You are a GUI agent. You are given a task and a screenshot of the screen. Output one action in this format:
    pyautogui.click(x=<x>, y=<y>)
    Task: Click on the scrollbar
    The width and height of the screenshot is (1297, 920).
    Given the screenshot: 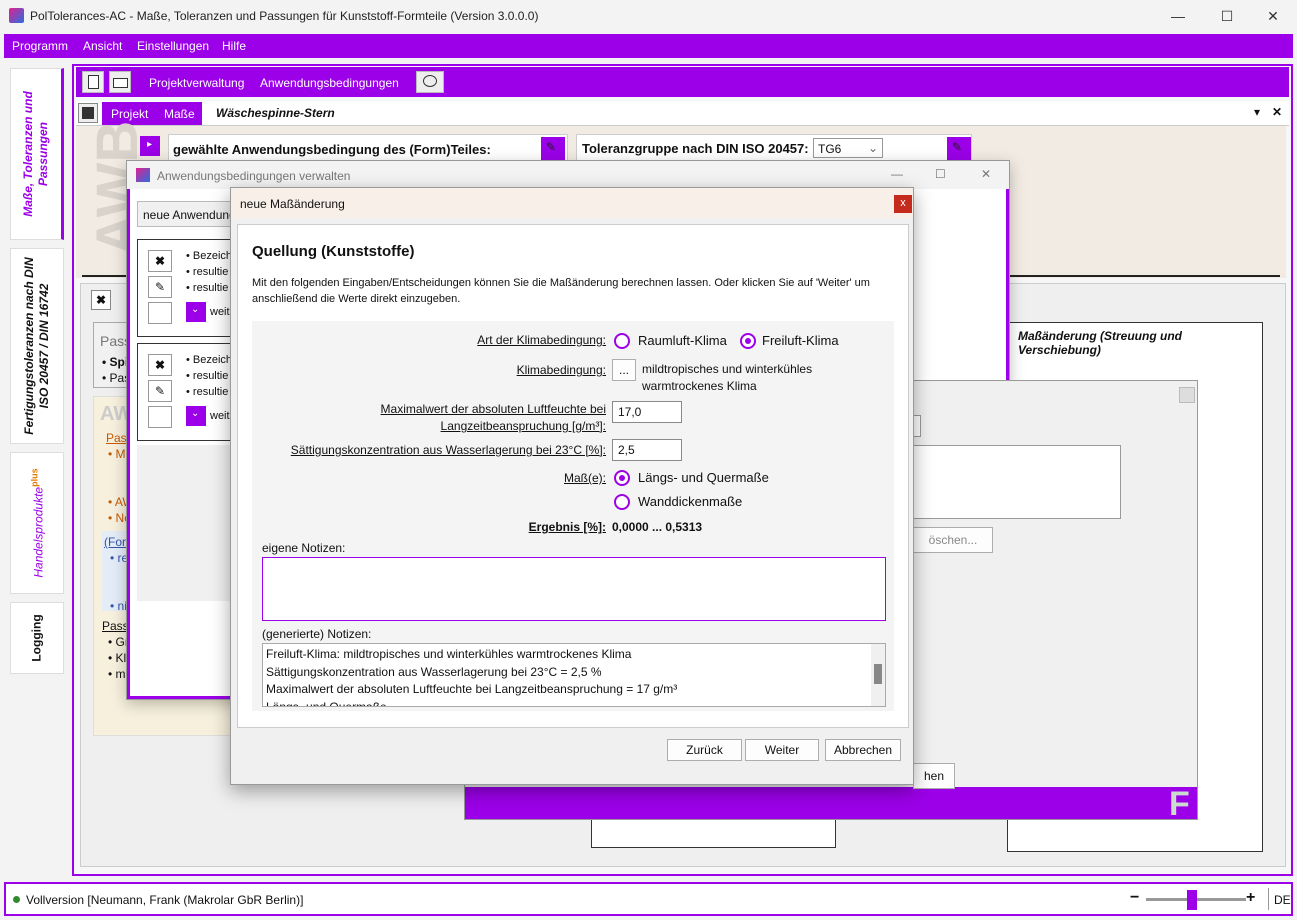 What is the action you would take?
    pyautogui.click(x=878, y=675)
    